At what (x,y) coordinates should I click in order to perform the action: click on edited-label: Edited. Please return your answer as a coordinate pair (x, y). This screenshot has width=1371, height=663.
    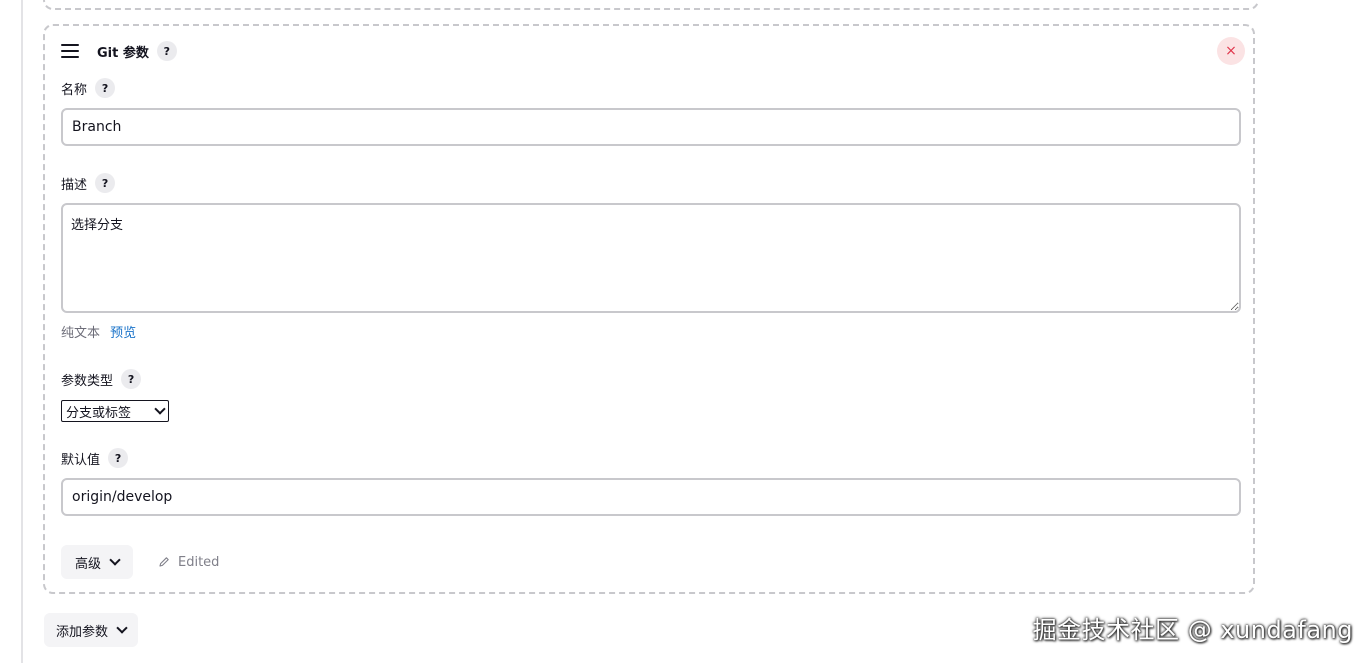
    Looking at the image, I should click on (199, 562).